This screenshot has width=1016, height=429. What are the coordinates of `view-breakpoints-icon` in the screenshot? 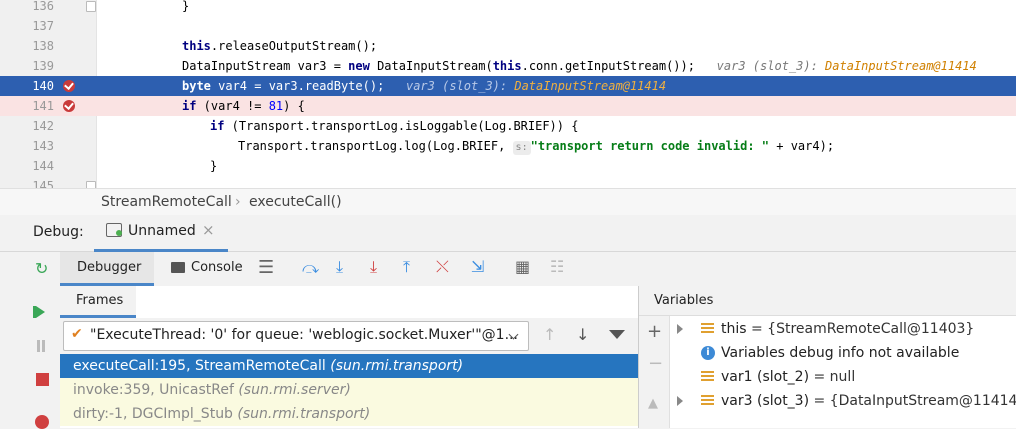 It's located at (42, 422).